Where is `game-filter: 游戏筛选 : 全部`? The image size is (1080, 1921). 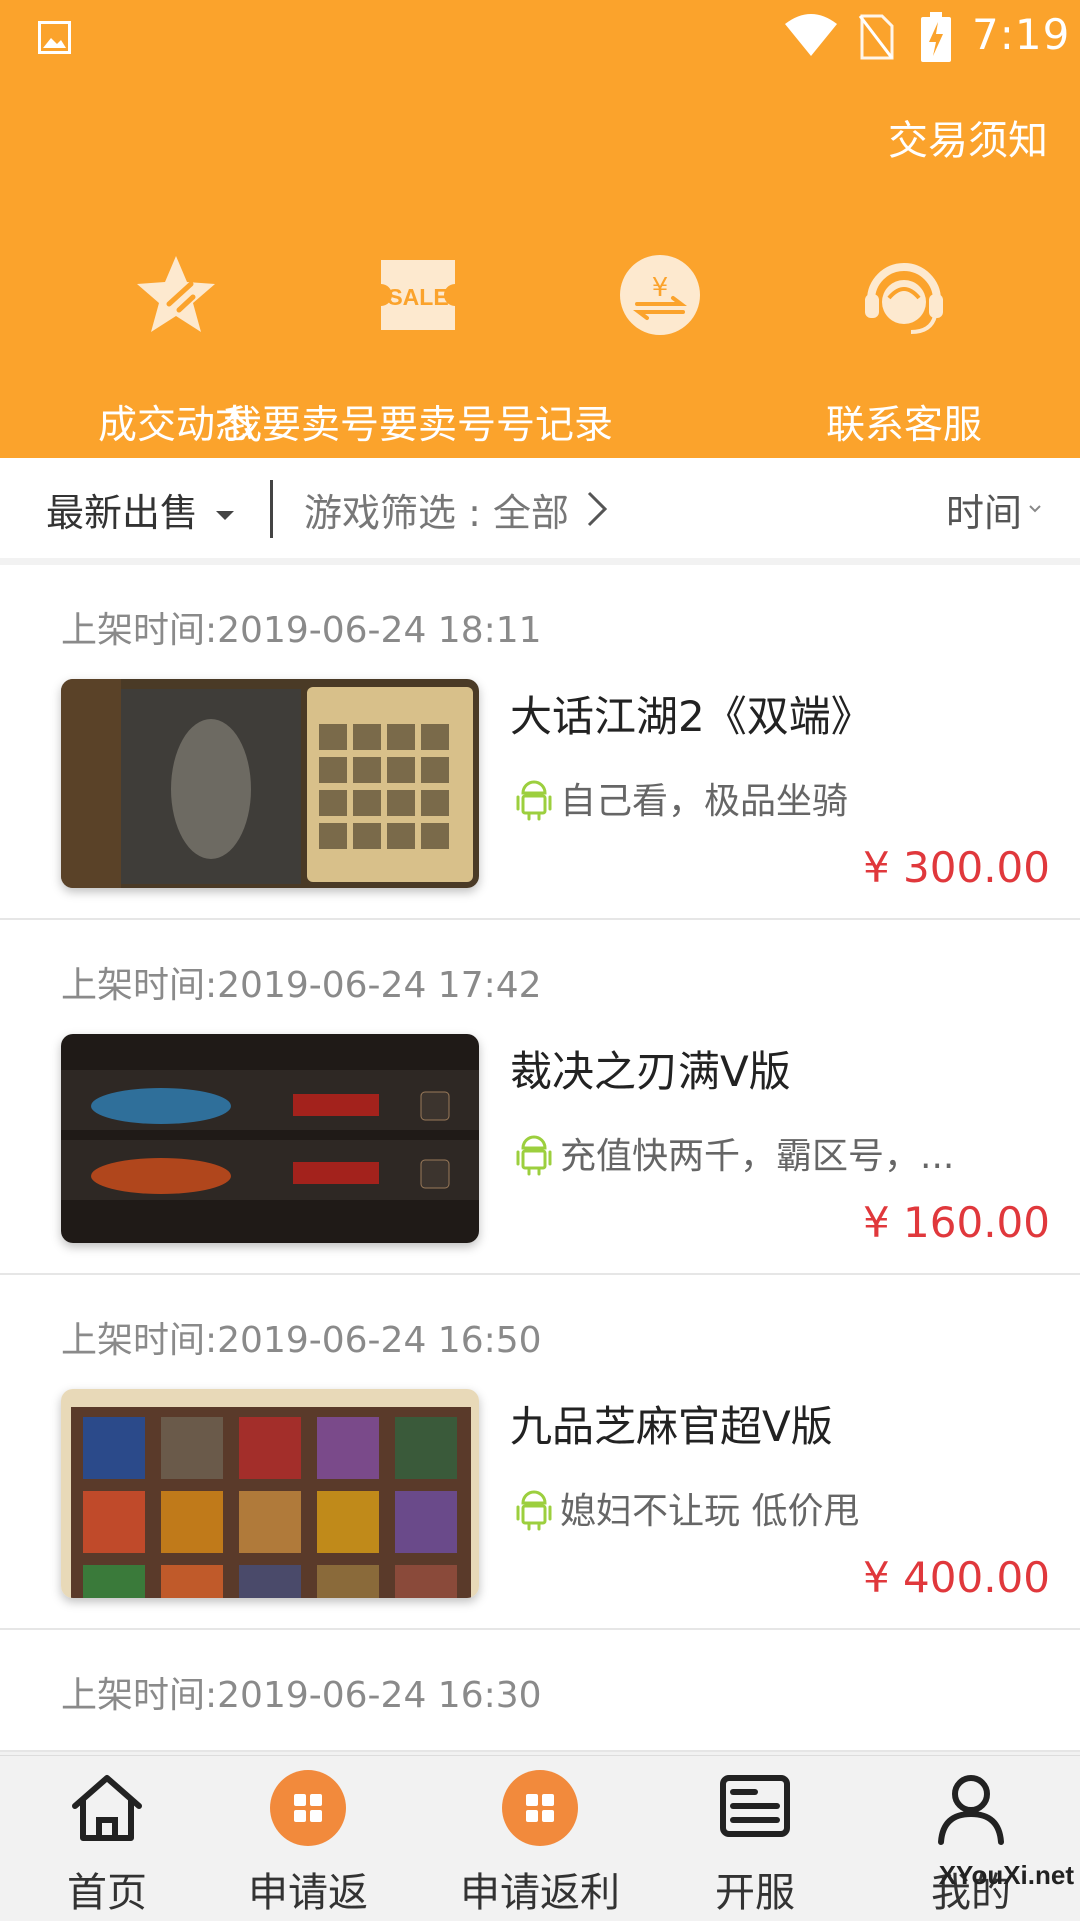
game-filter: 游戏筛选 : 全部 is located at coordinates (436, 509).